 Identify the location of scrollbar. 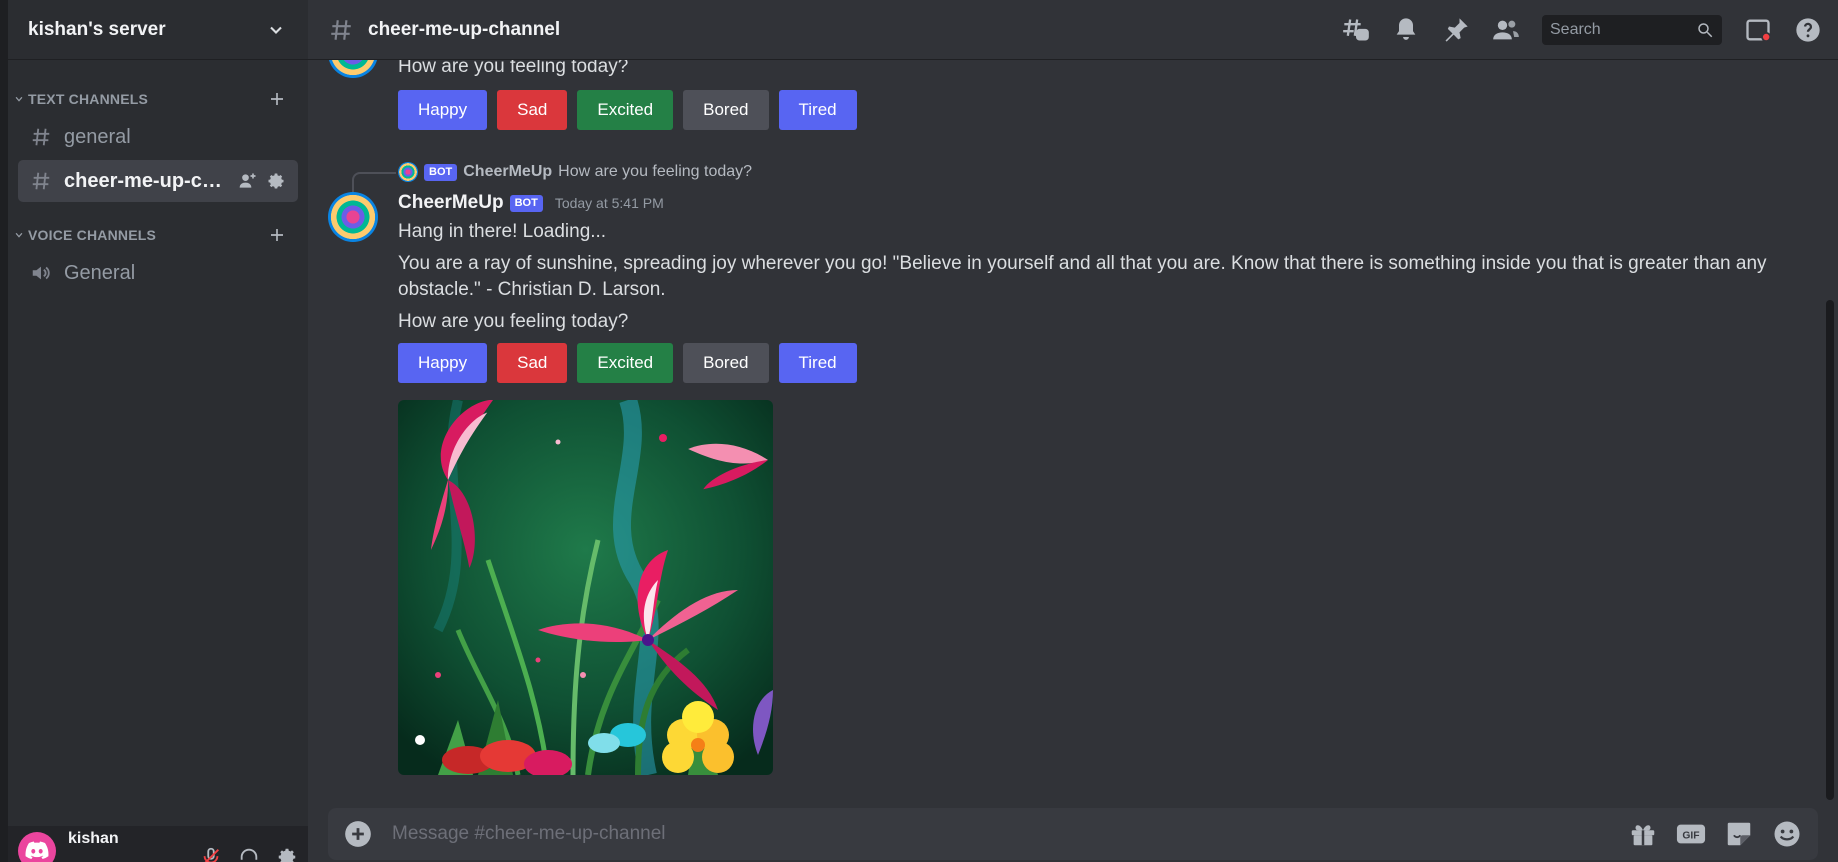
(1830, 550).